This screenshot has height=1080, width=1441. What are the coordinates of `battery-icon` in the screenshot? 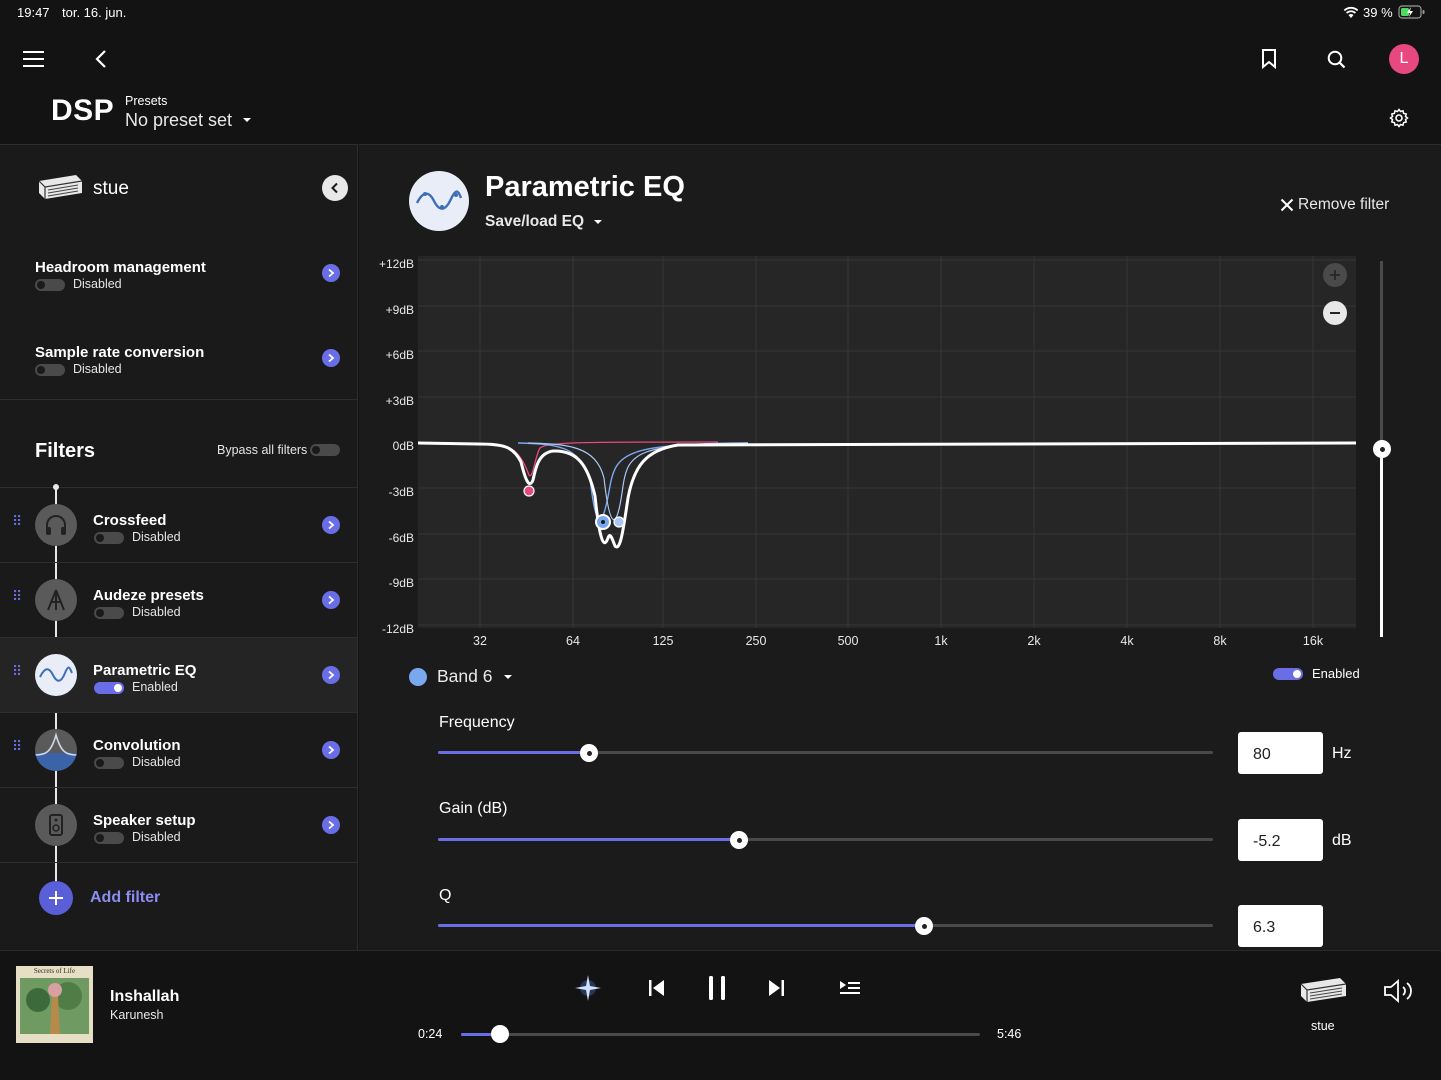 It's located at (1411, 12).